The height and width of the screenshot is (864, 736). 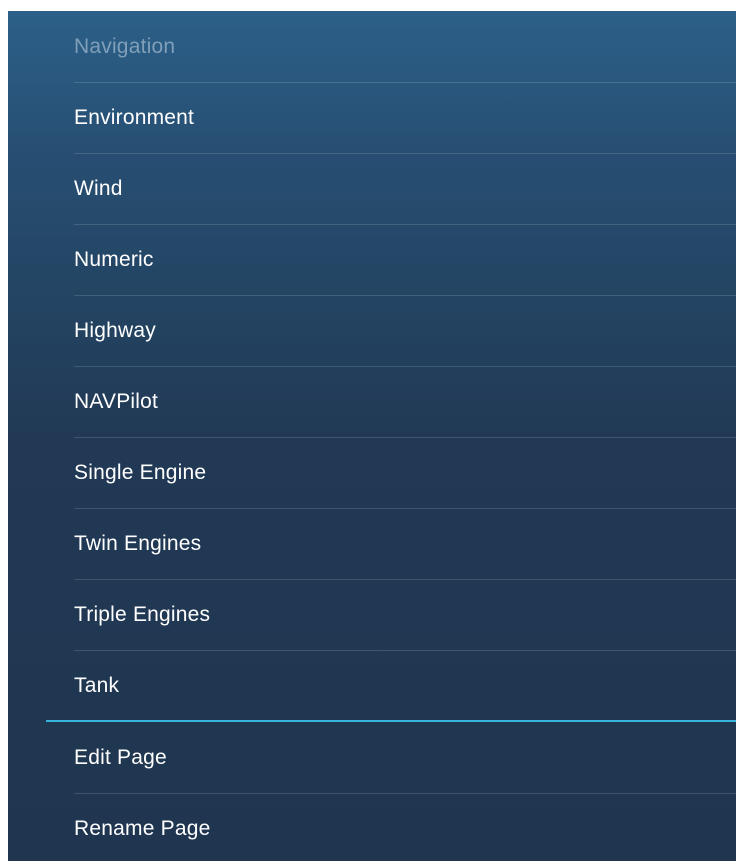 I want to click on menu-item-highway: Highway, so click(x=405, y=330).